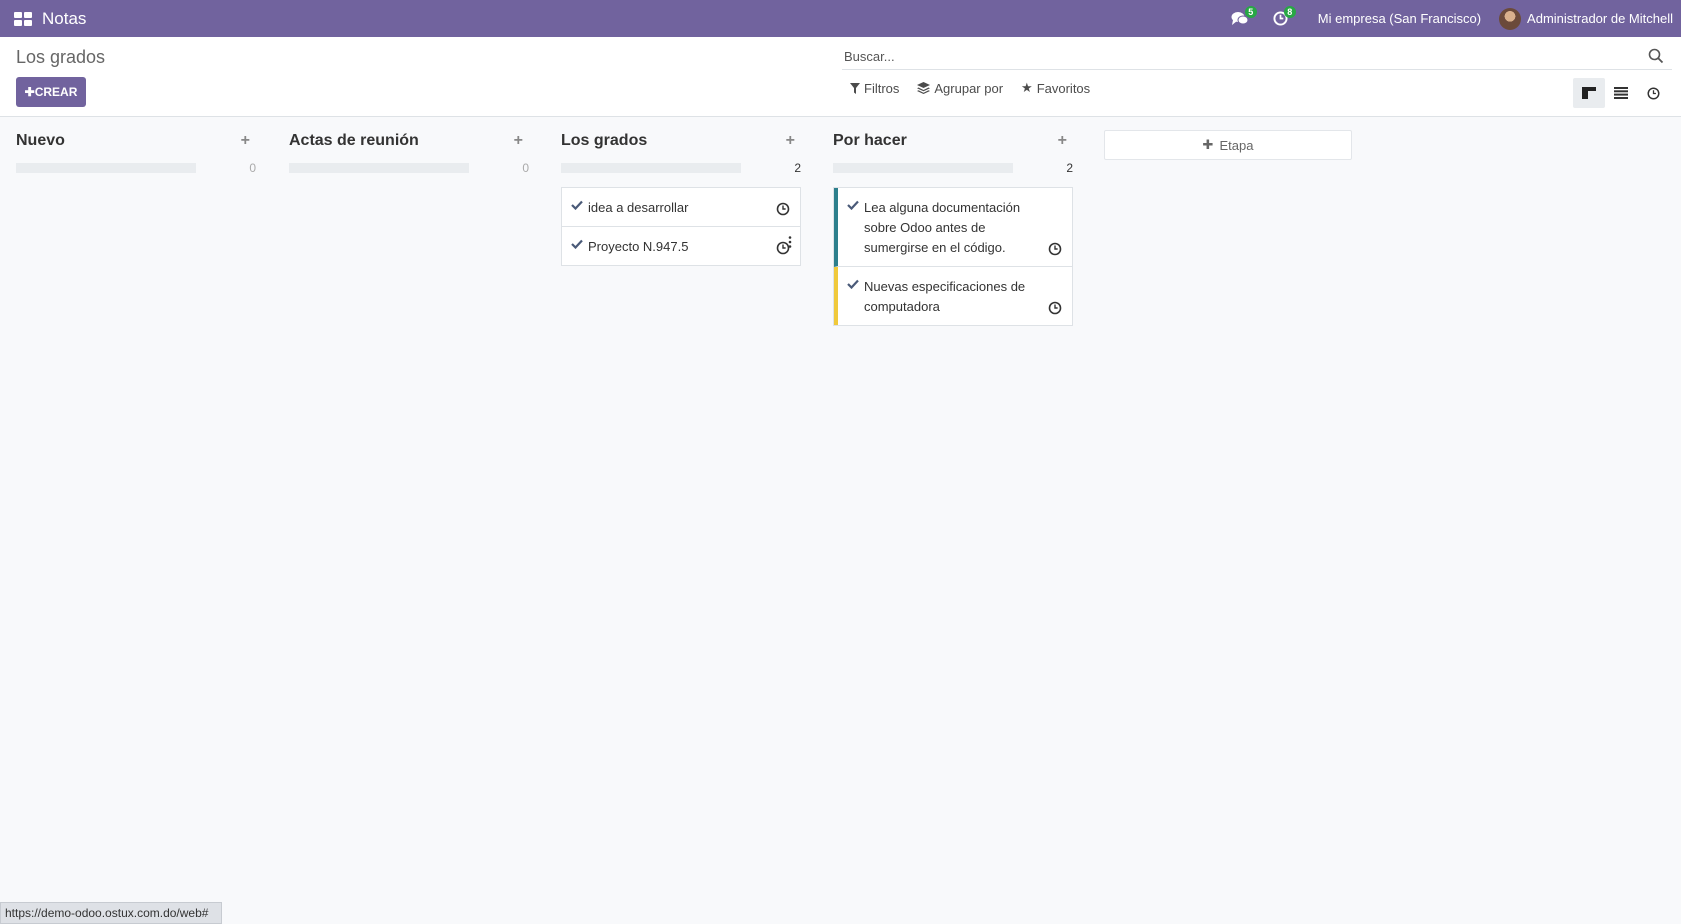 The width and height of the screenshot is (1681, 924). Describe the element at coordinates (945, 296) in the screenshot. I see `card-text: Nuevas especificaciones de computadora` at that location.